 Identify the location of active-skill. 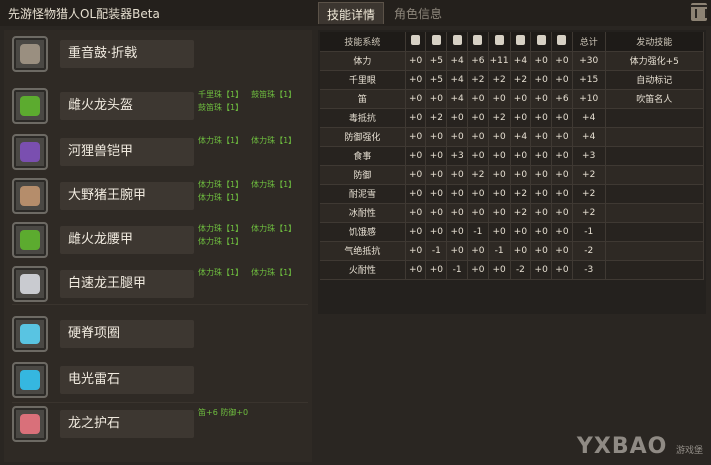
(655, 156).